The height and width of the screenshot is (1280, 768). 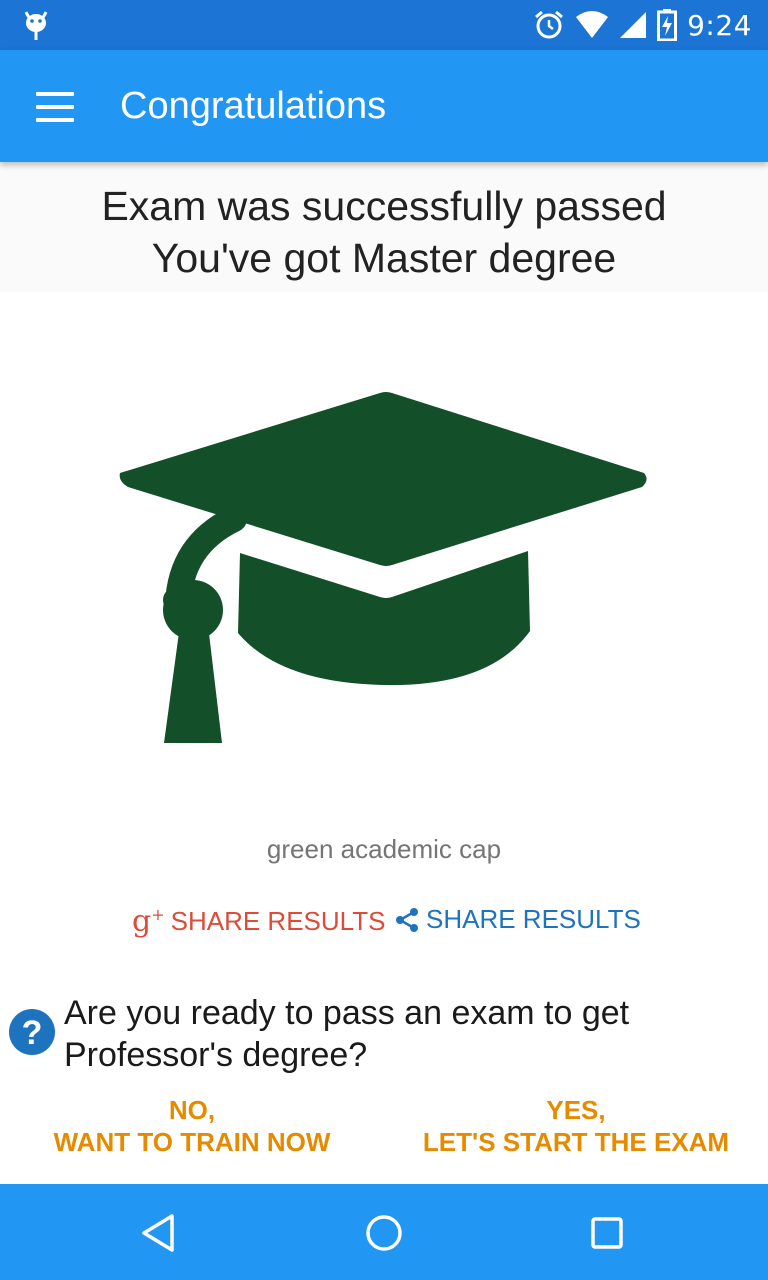 I want to click on system-nav-bar, so click(x=384, y=1232).